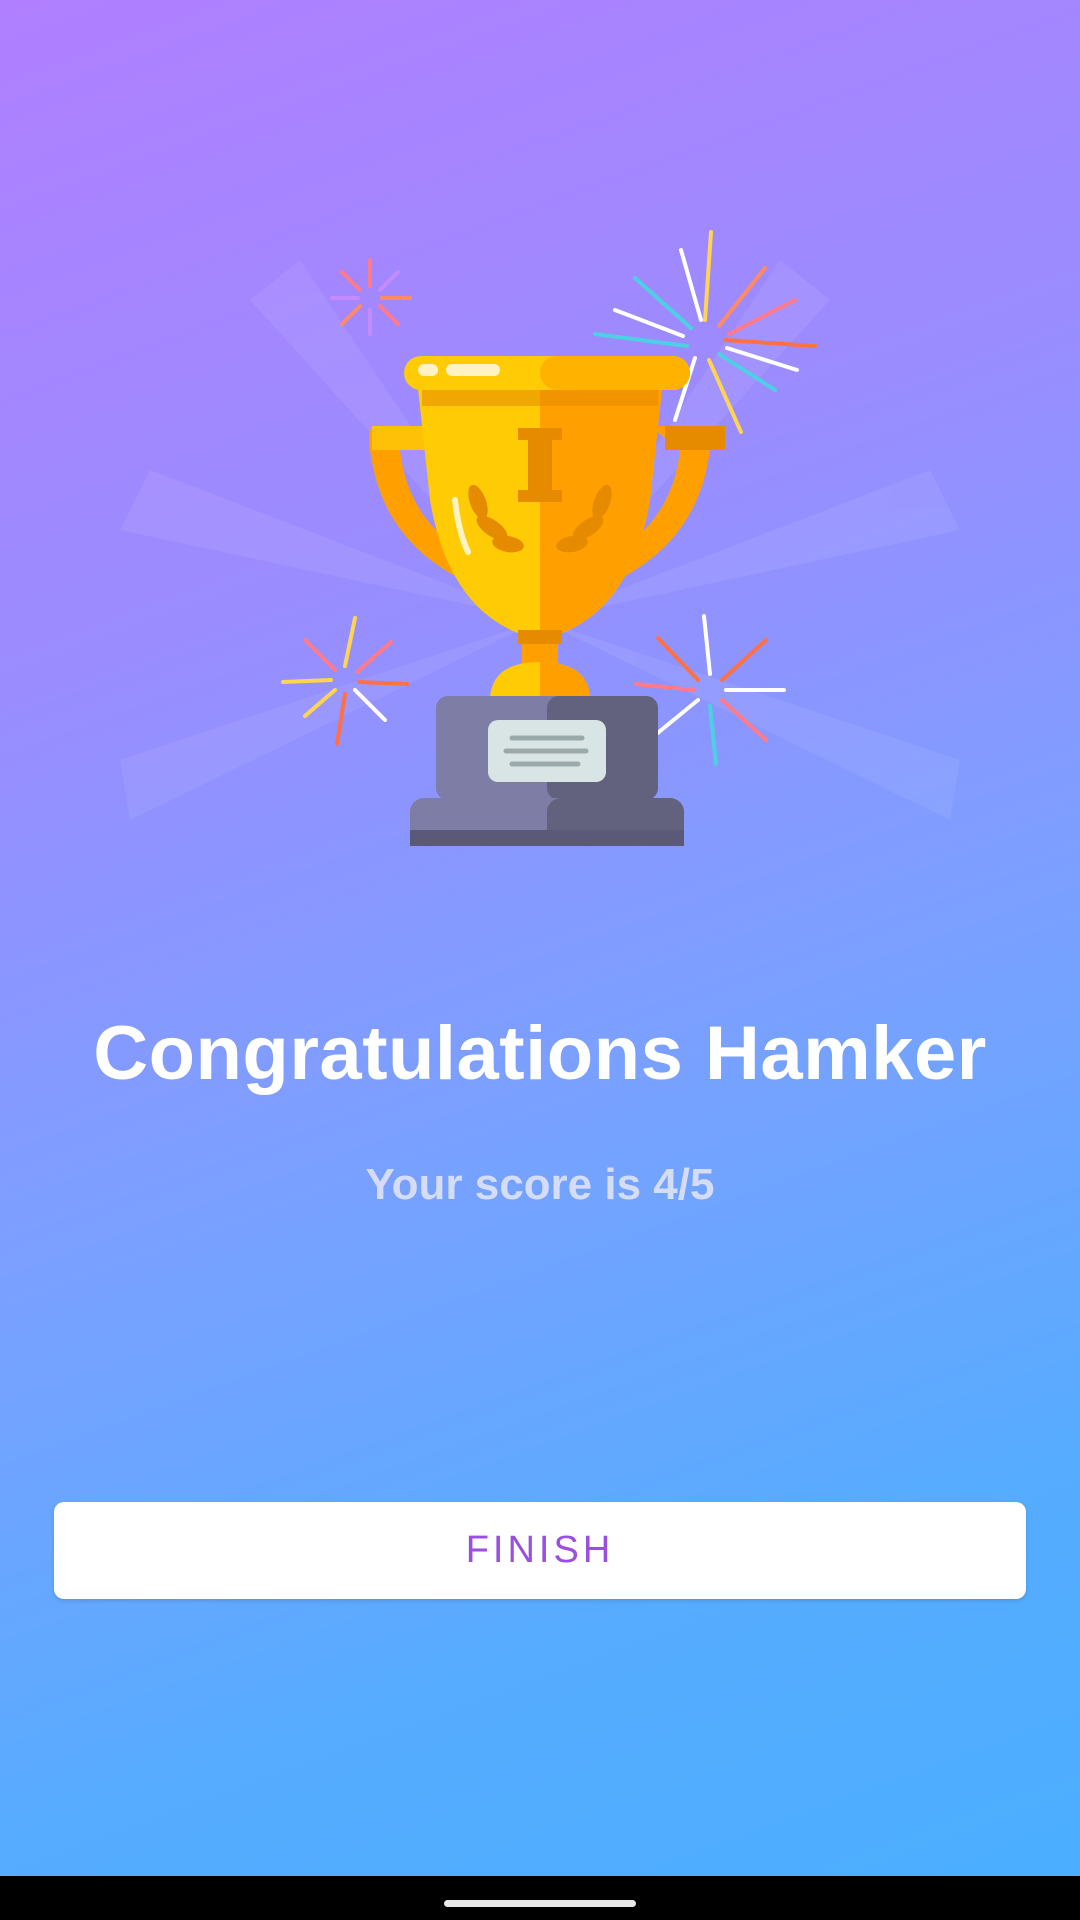  I want to click on home-gesture-handle, so click(540, 1903).